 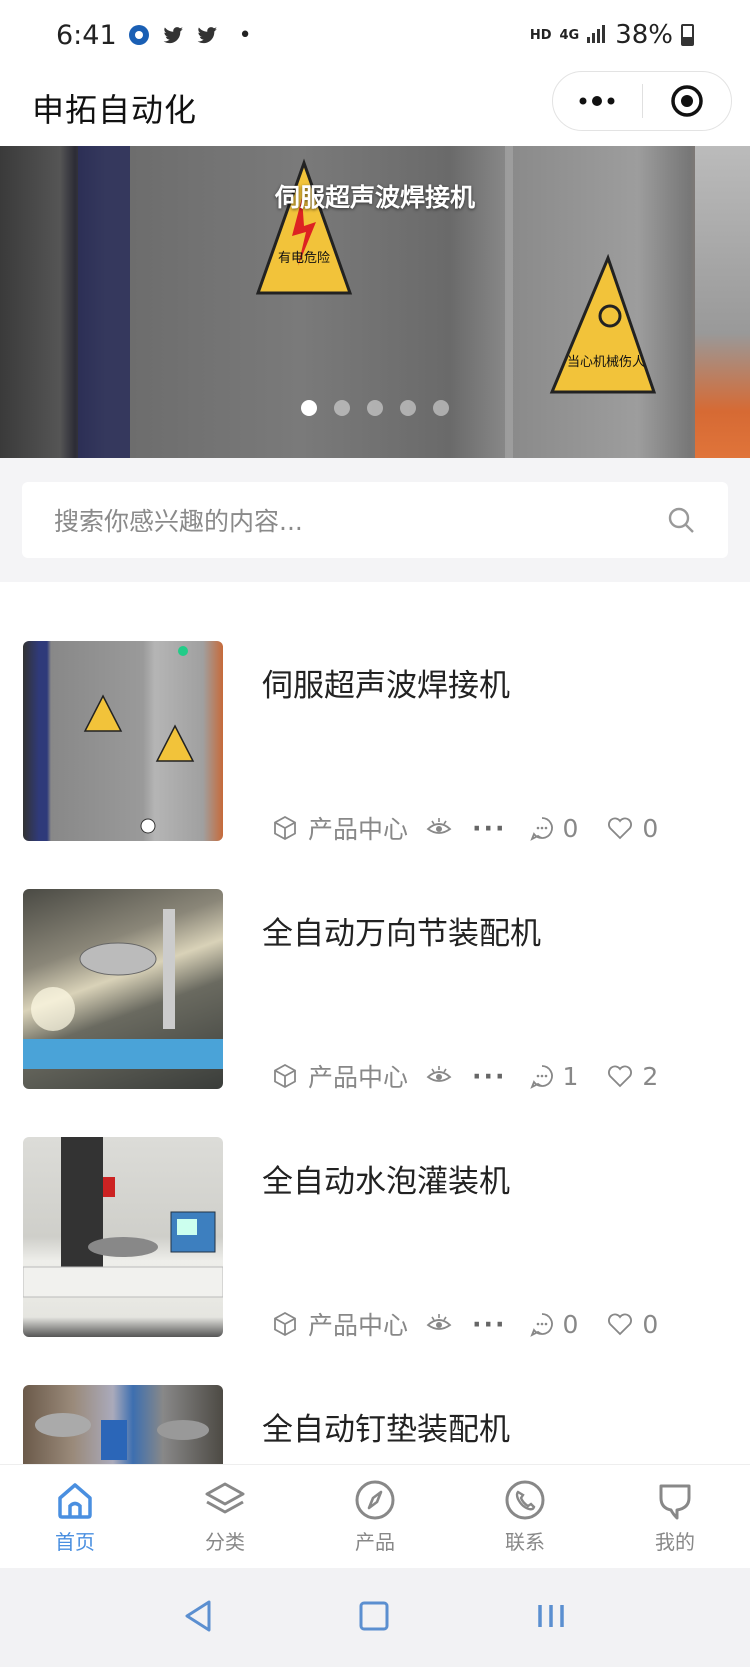 I want to click on tab-home: 首页, so click(x=75, y=1516).